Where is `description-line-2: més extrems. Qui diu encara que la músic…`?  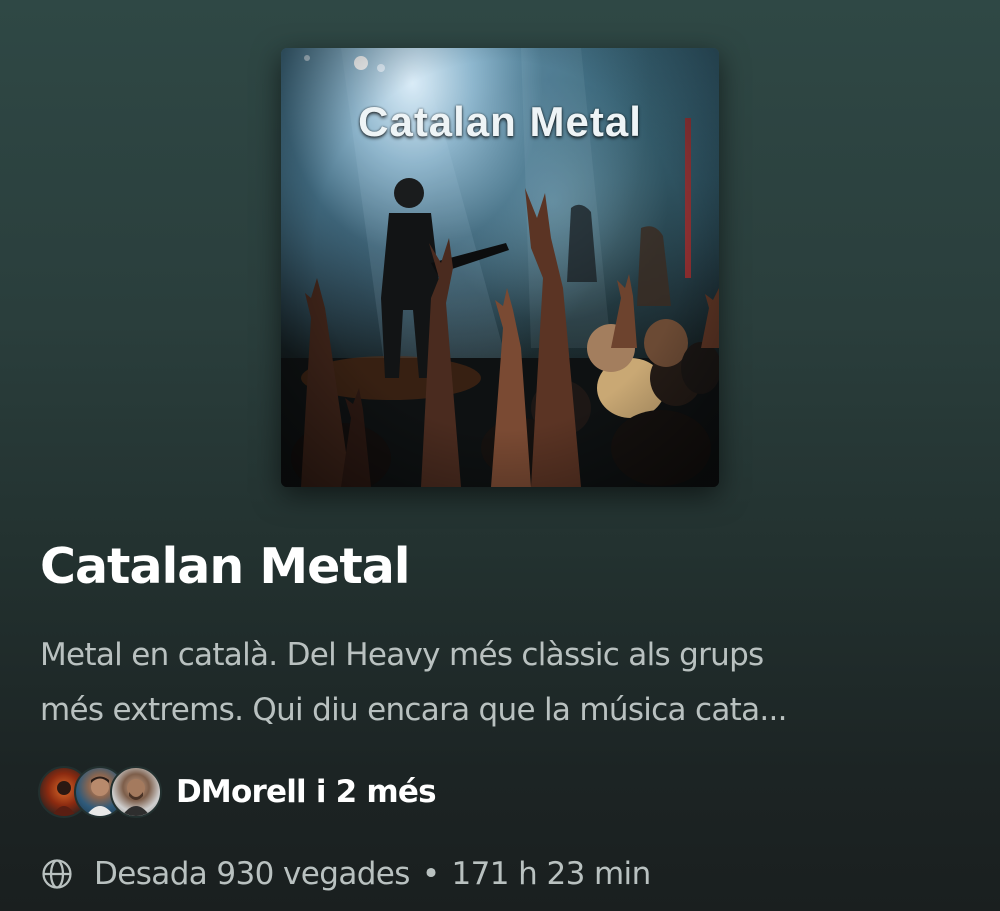
description-line-2: més extrems. Qui diu encara que la músic… is located at coordinates (414, 710).